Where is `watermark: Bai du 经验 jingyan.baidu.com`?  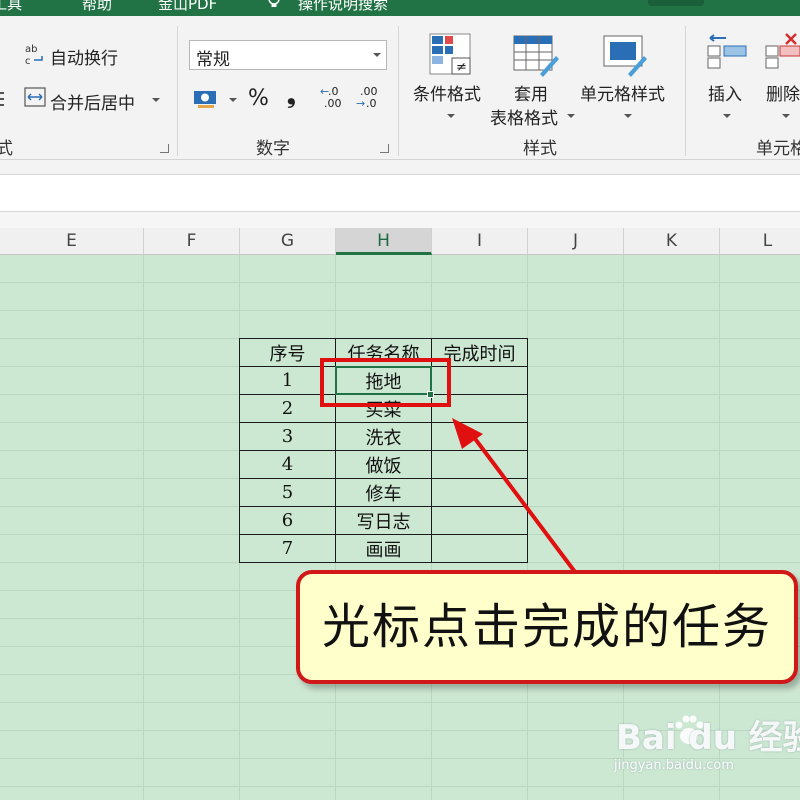 watermark: Bai du 经验 jingyan.baidu.com is located at coordinates (706, 750).